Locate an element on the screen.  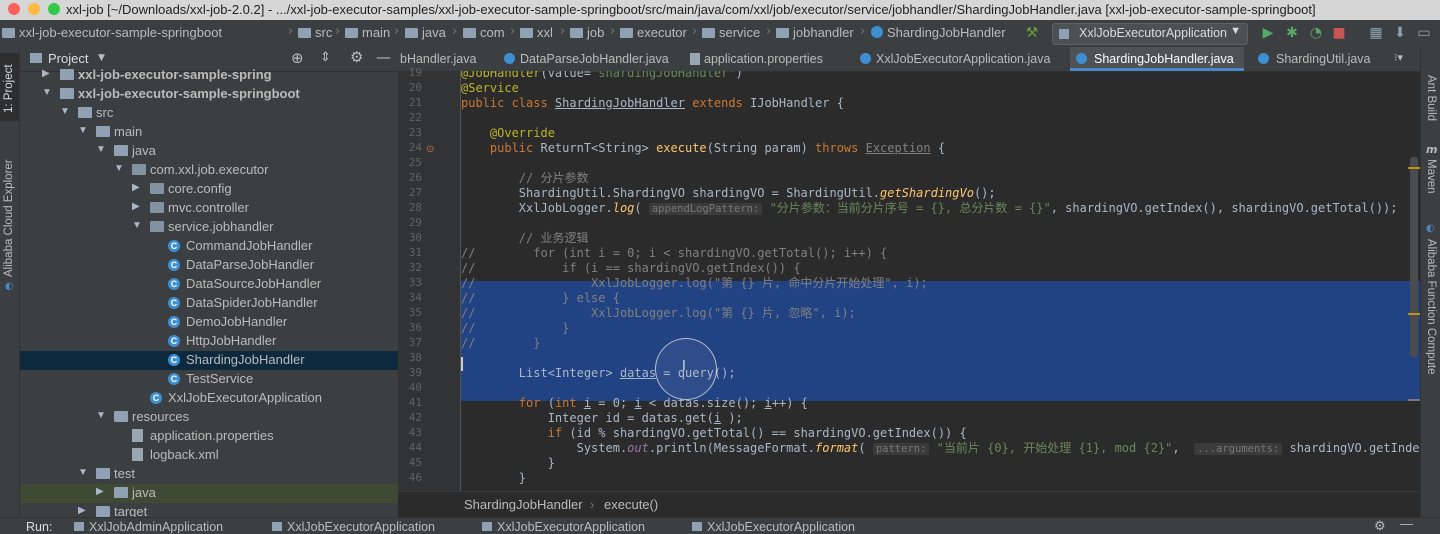
maven-tool-button: Maven is located at coordinates (1431, 176).